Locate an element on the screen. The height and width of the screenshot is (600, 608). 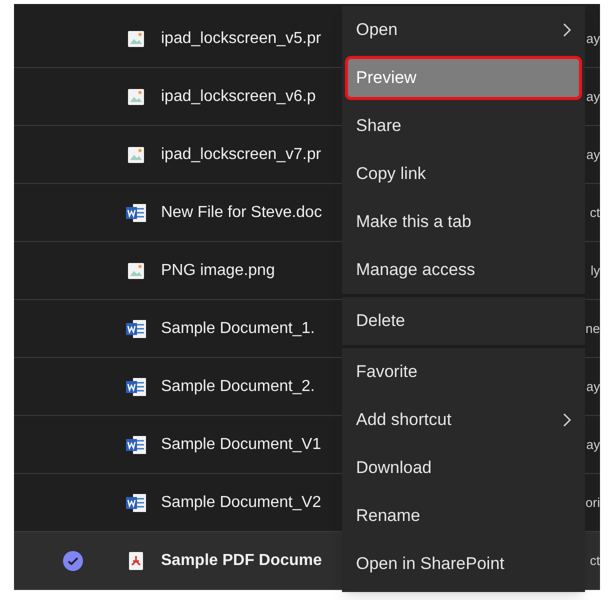
file-name: ipad_lockscreen_v7.pr is located at coordinates (241, 154).